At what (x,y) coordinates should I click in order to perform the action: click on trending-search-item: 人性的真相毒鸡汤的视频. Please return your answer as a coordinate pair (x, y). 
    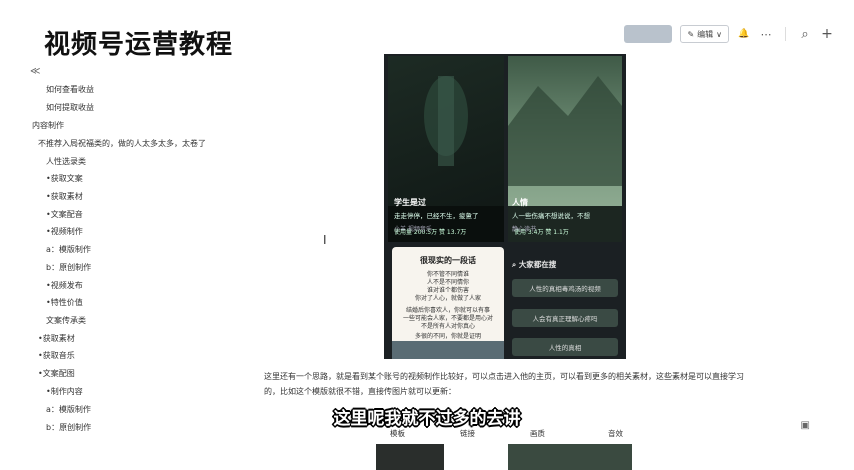
    Looking at the image, I should click on (565, 288).